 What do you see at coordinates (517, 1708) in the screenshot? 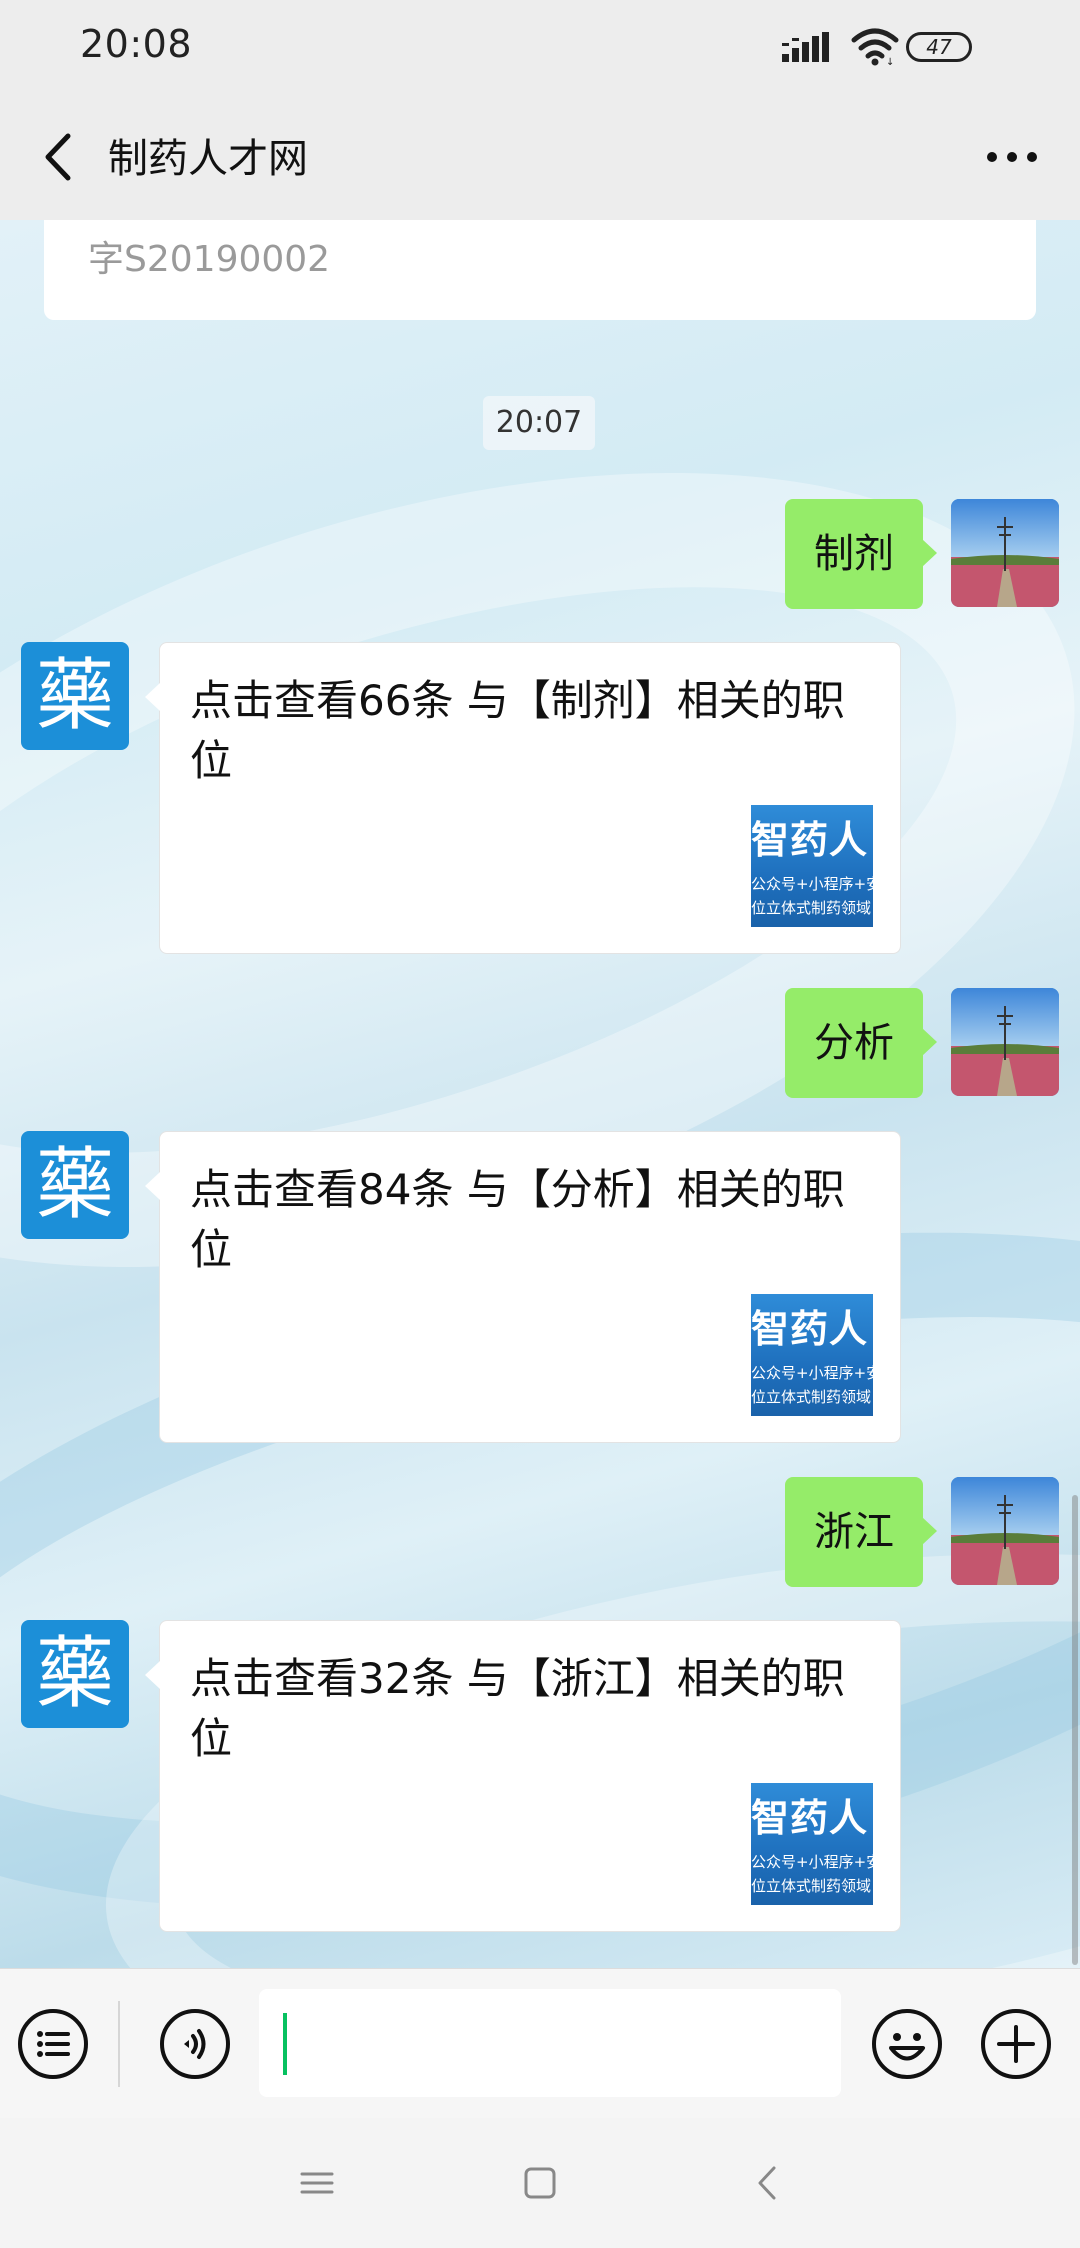
I see `card-text: 点击查看32条 与【浙江】相关的职位` at bounding box center [517, 1708].